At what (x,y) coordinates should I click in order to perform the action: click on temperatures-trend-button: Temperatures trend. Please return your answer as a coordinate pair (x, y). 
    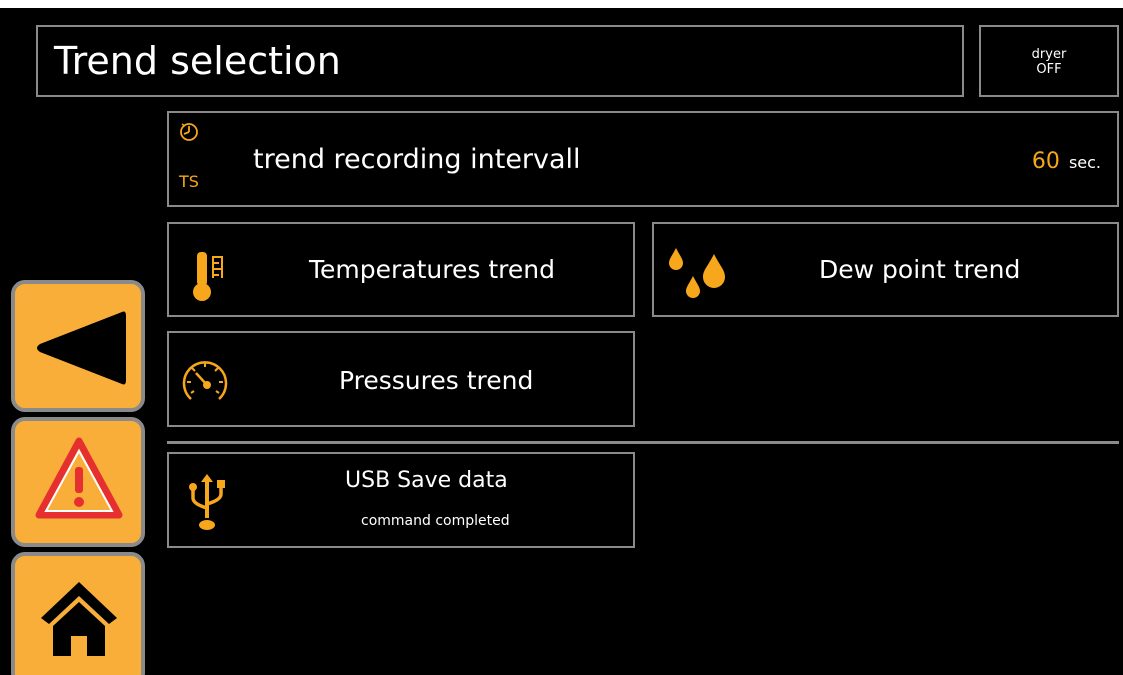
    Looking at the image, I should click on (401, 269).